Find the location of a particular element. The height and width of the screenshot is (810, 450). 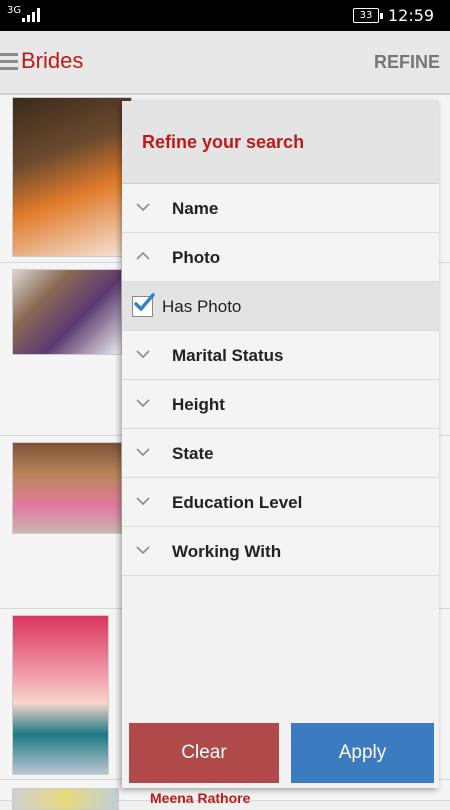

filter-photo: Photo is located at coordinates (280, 257).